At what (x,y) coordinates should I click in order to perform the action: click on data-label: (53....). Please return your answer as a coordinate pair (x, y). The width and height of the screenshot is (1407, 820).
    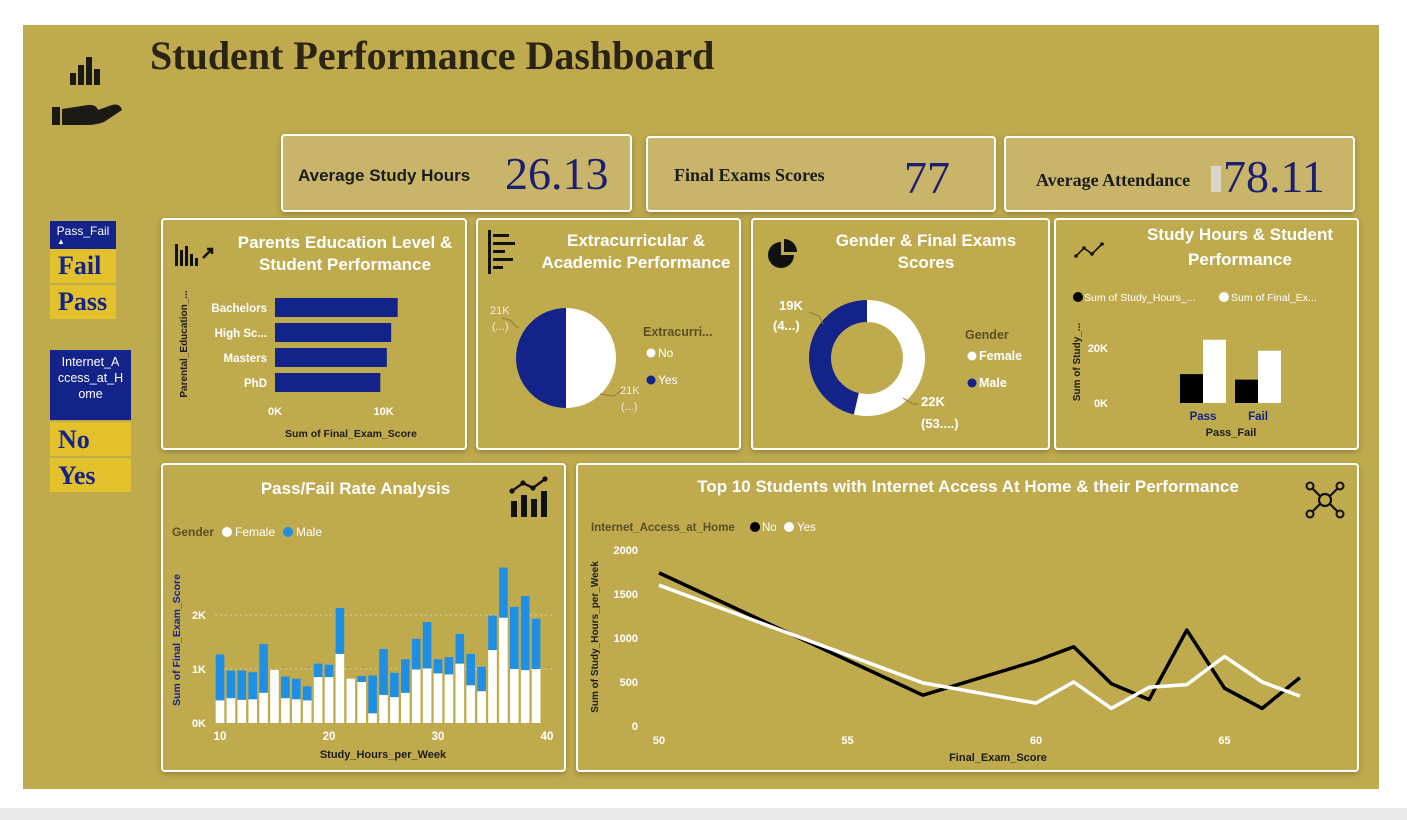
    Looking at the image, I should click on (940, 423).